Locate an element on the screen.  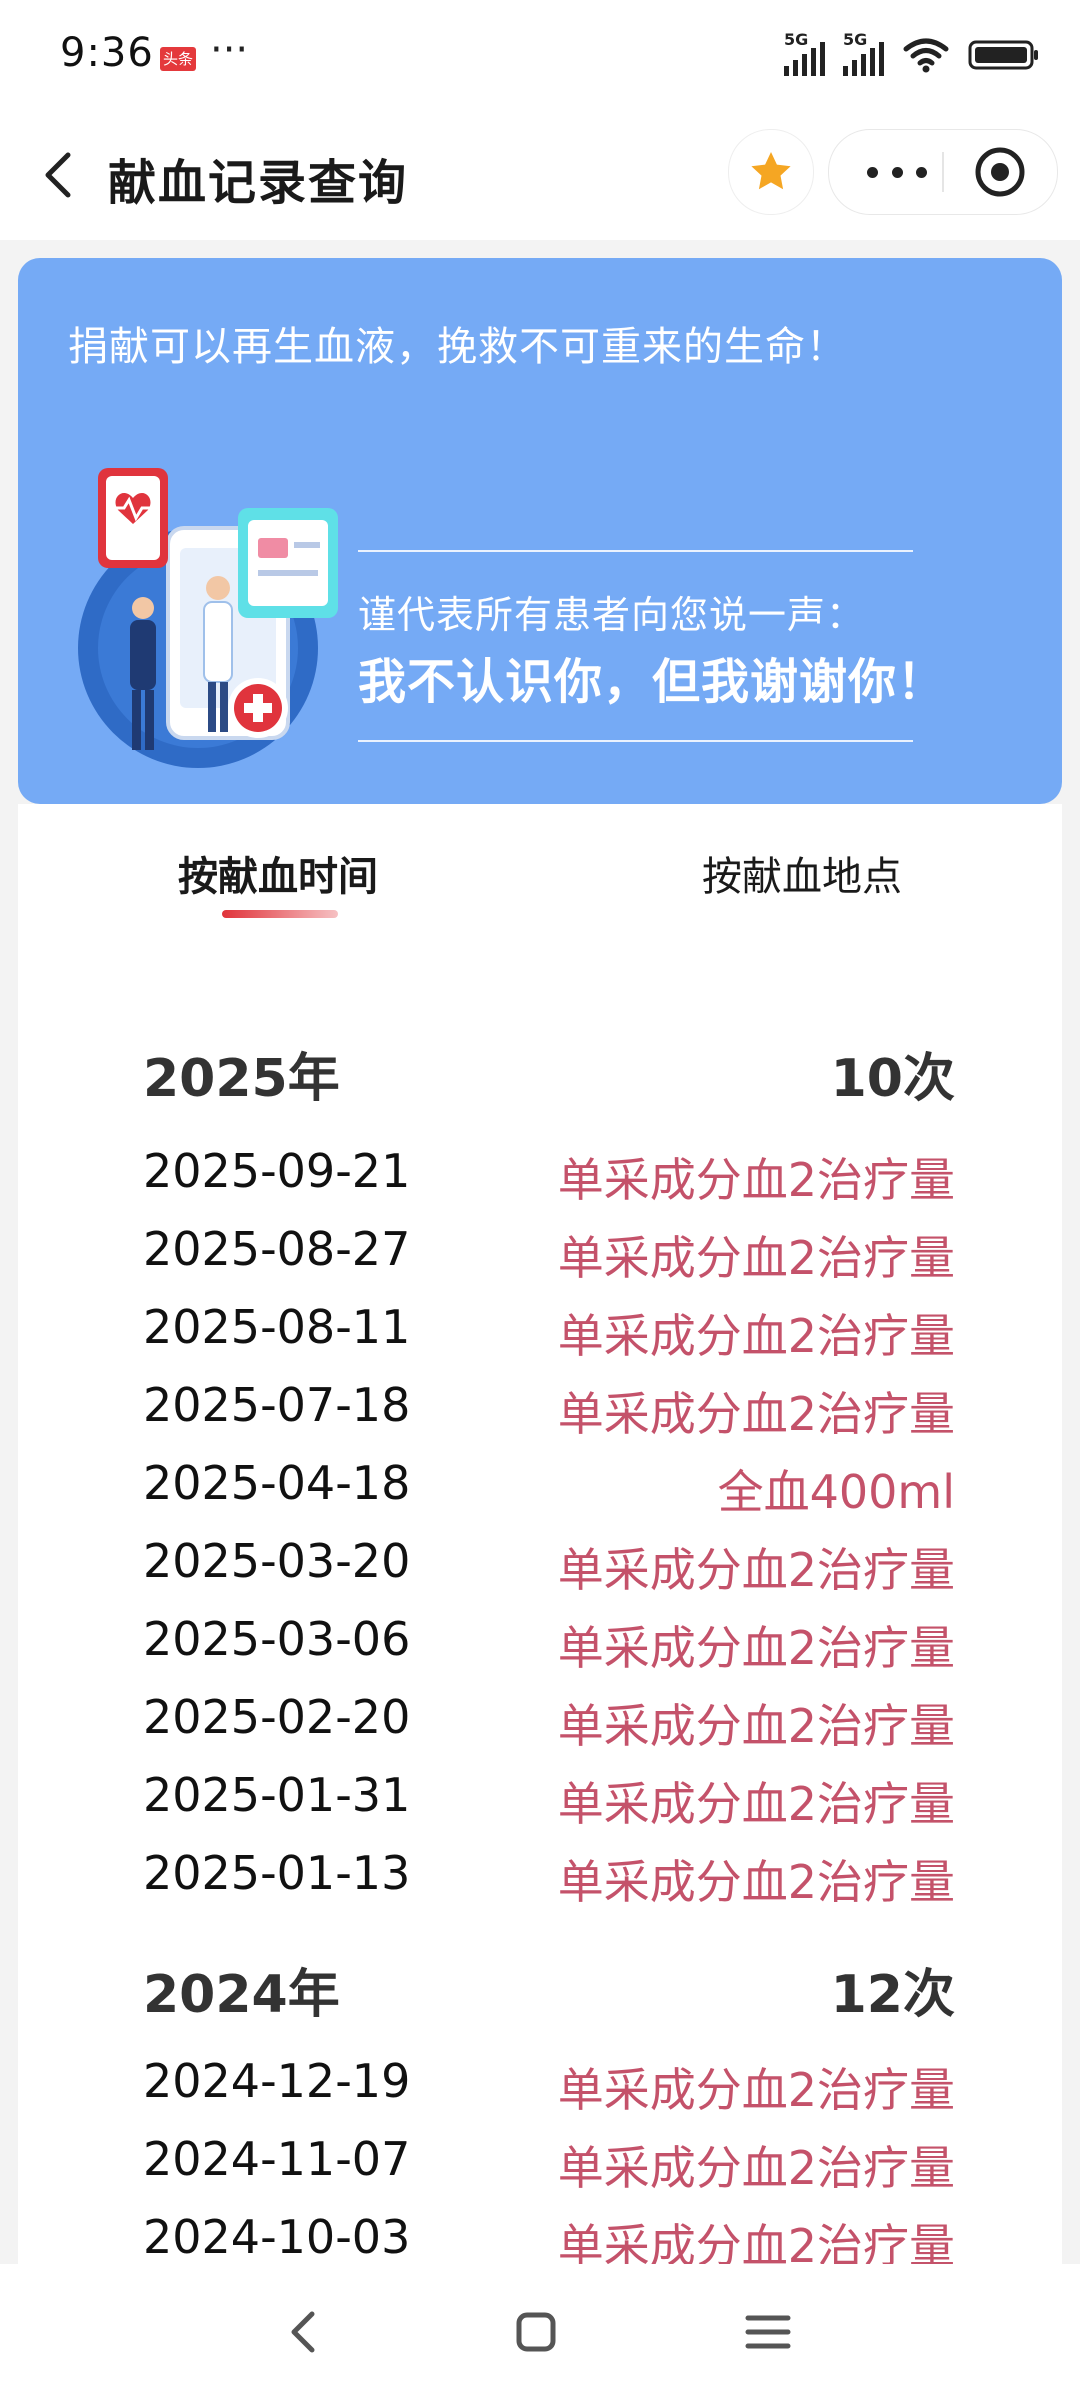
capsule-divider is located at coordinates (943, 172).